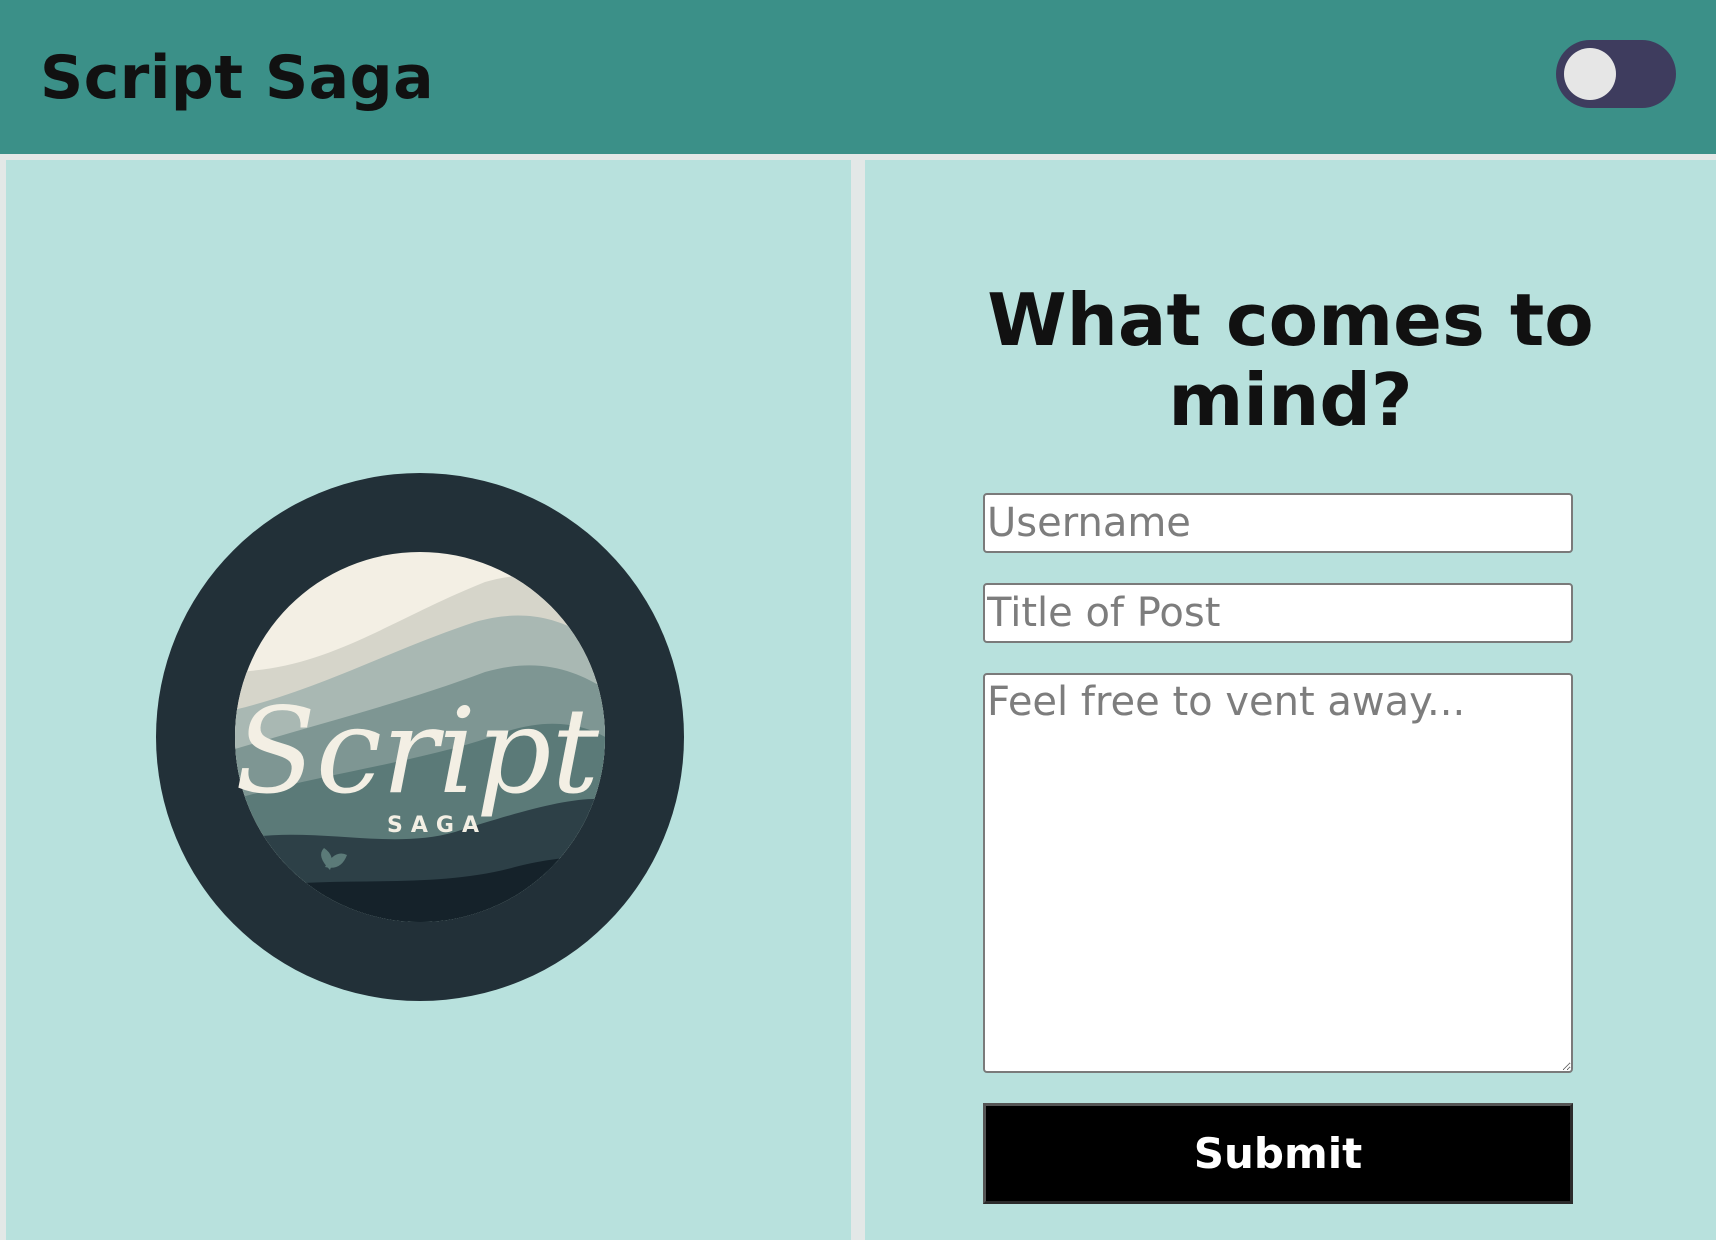 The height and width of the screenshot is (1240, 1716). I want to click on theme-toggle, so click(1616, 74).